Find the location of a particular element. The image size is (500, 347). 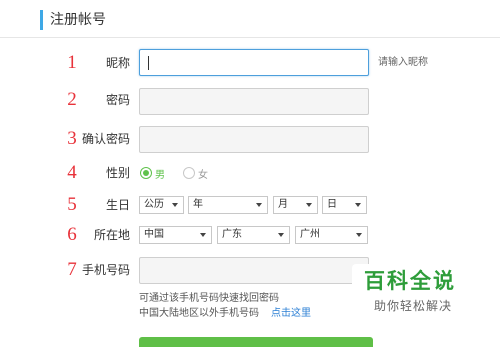

gender-female-label: 女 is located at coordinates (203, 175).